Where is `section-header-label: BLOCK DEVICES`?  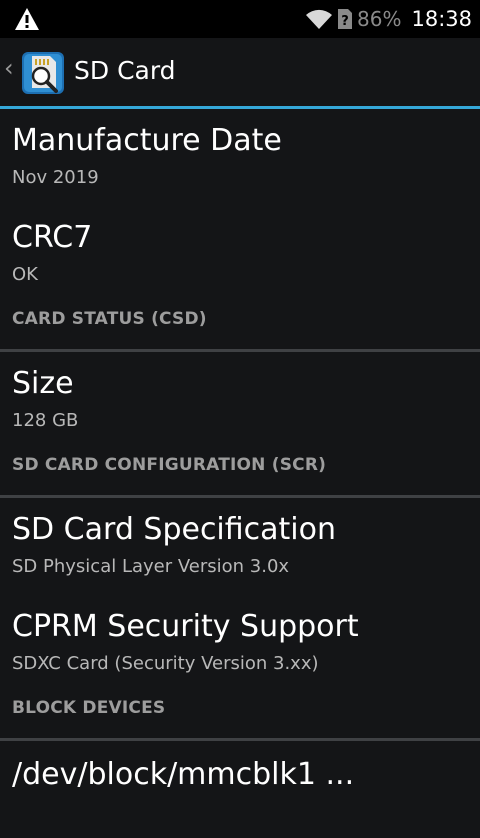
section-header-label: BLOCK DEVICES is located at coordinates (89, 708).